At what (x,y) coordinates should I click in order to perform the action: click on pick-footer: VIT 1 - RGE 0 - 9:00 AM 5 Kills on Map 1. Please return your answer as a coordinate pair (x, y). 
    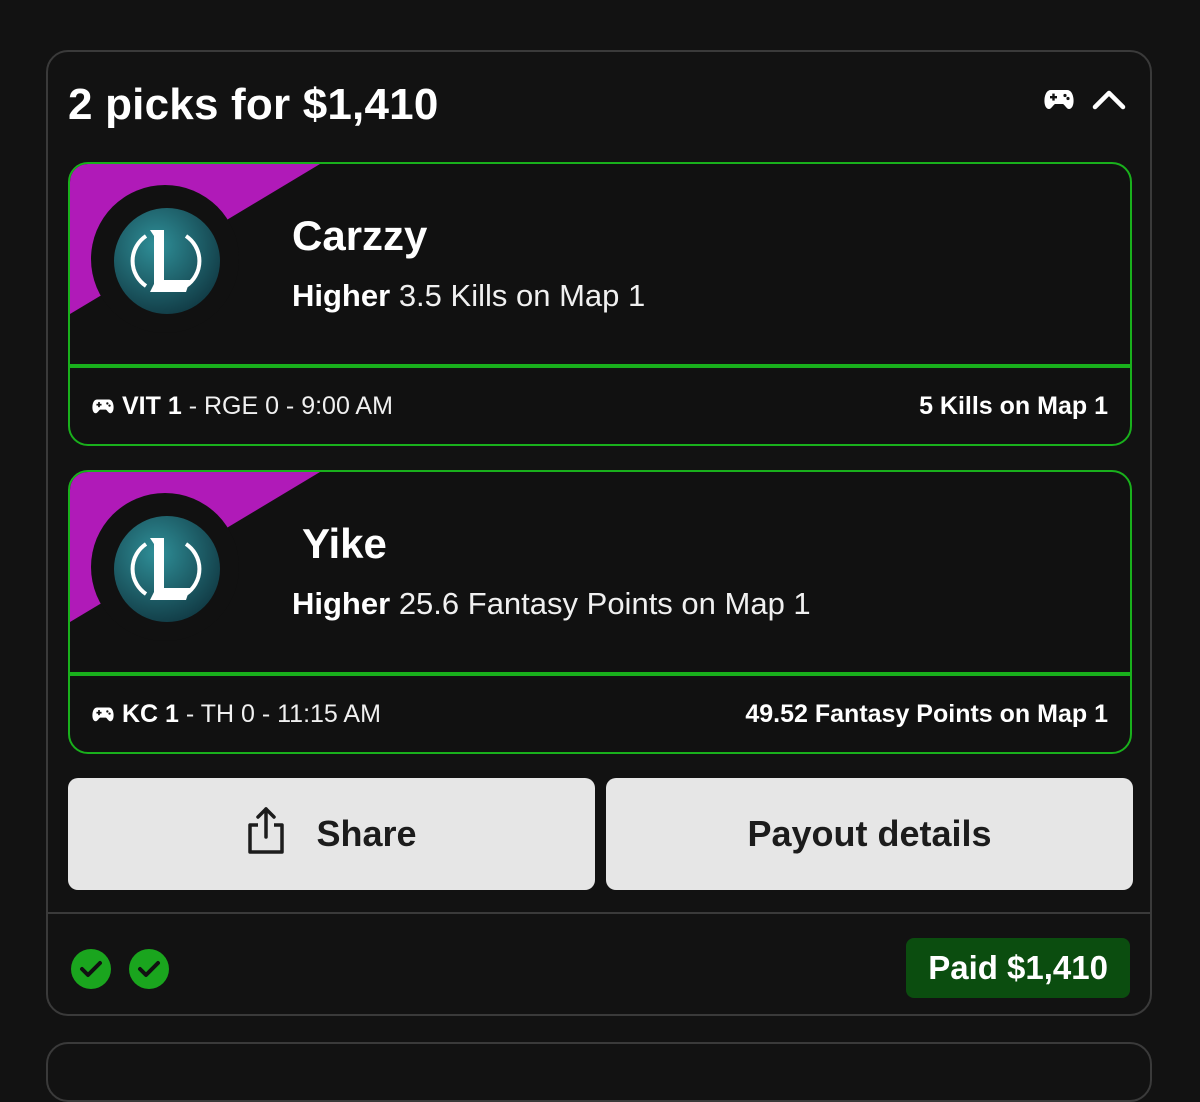
    Looking at the image, I should click on (600, 406).